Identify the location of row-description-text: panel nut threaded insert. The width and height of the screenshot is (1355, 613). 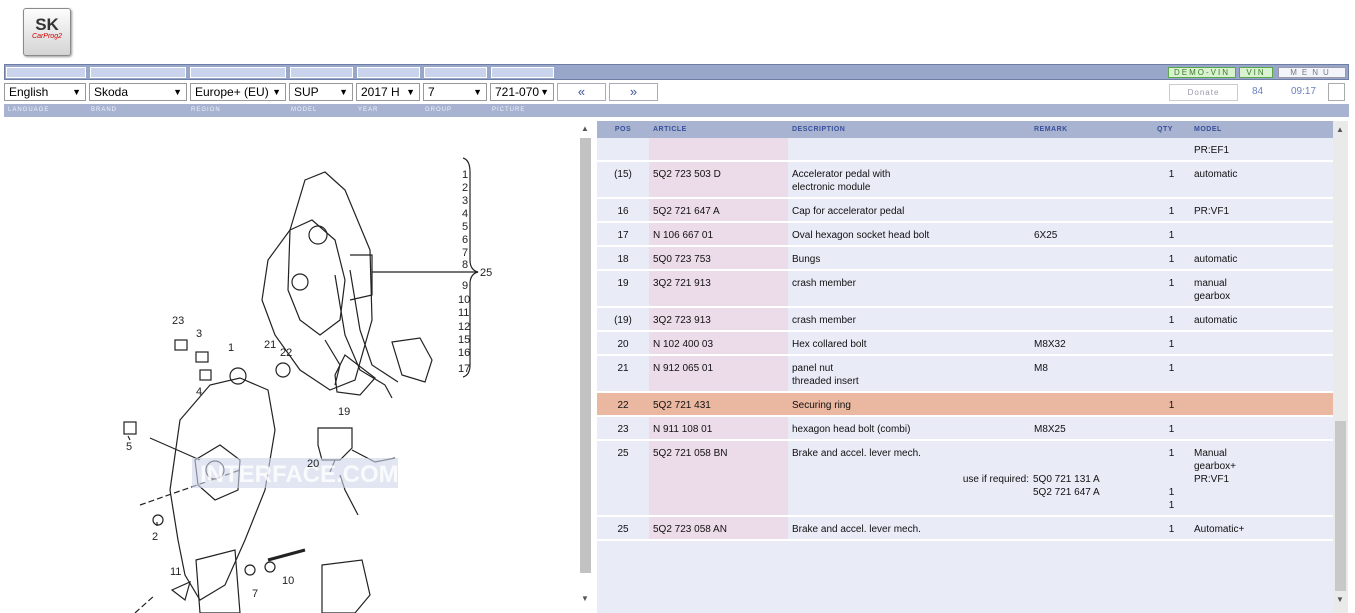
(825, 375).